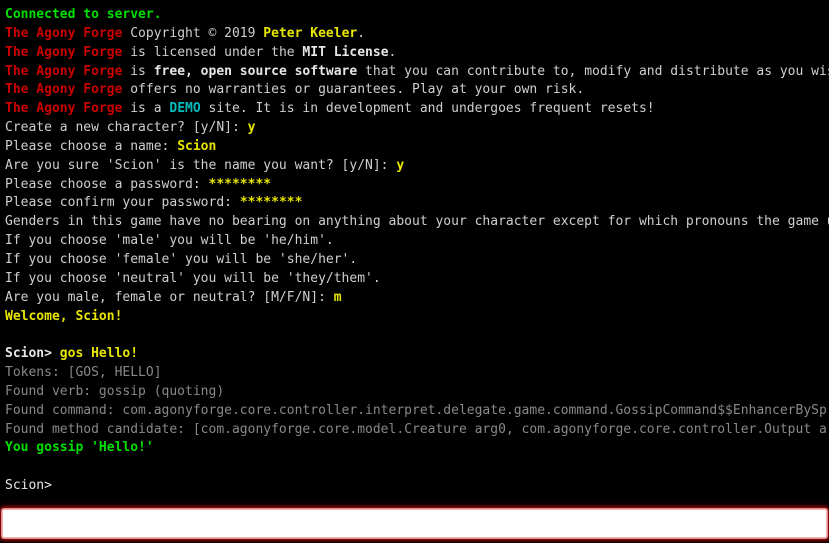 The width and height of the screenshot is (829, 543). I want to click on console-text-segment: is, so click(138, 71).